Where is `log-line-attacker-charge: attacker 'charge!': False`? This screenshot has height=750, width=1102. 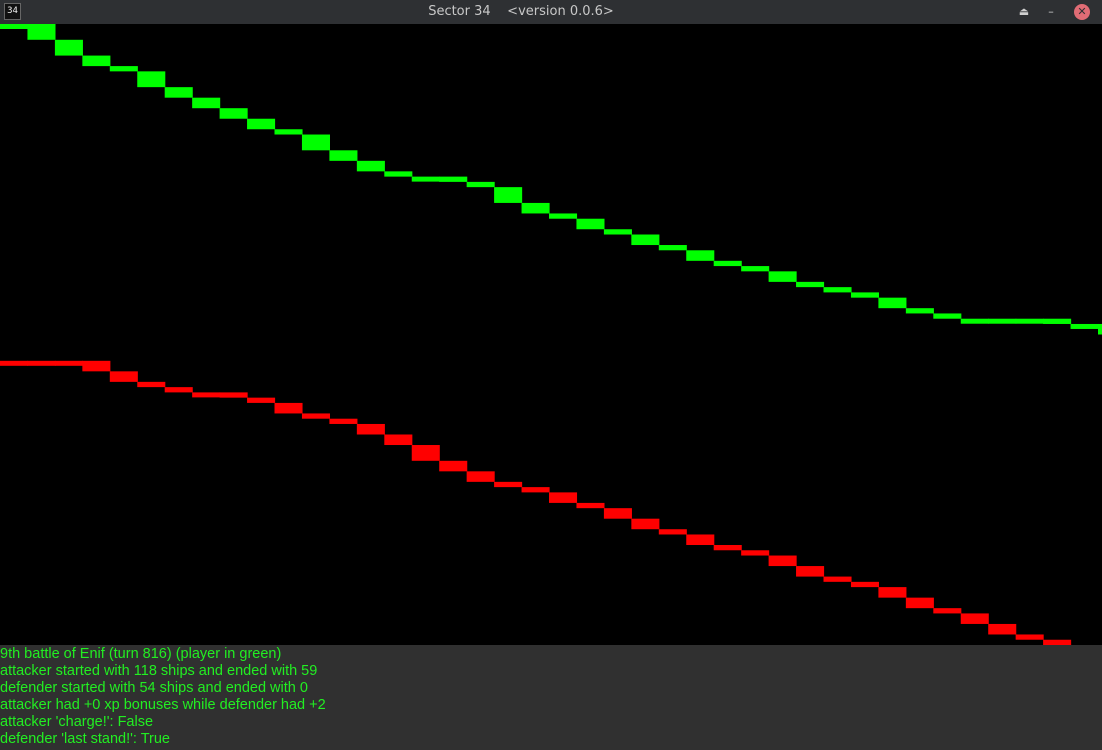 log-line-attacker-charge: attacker 'charge!': False is located at coordinates (77, 722).